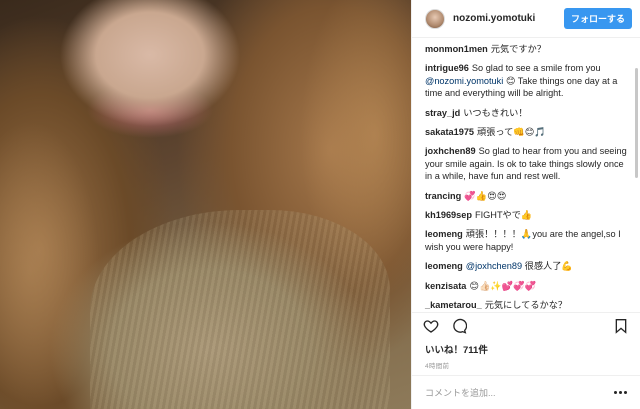  I want to click on comment-input, so click(519, 392).